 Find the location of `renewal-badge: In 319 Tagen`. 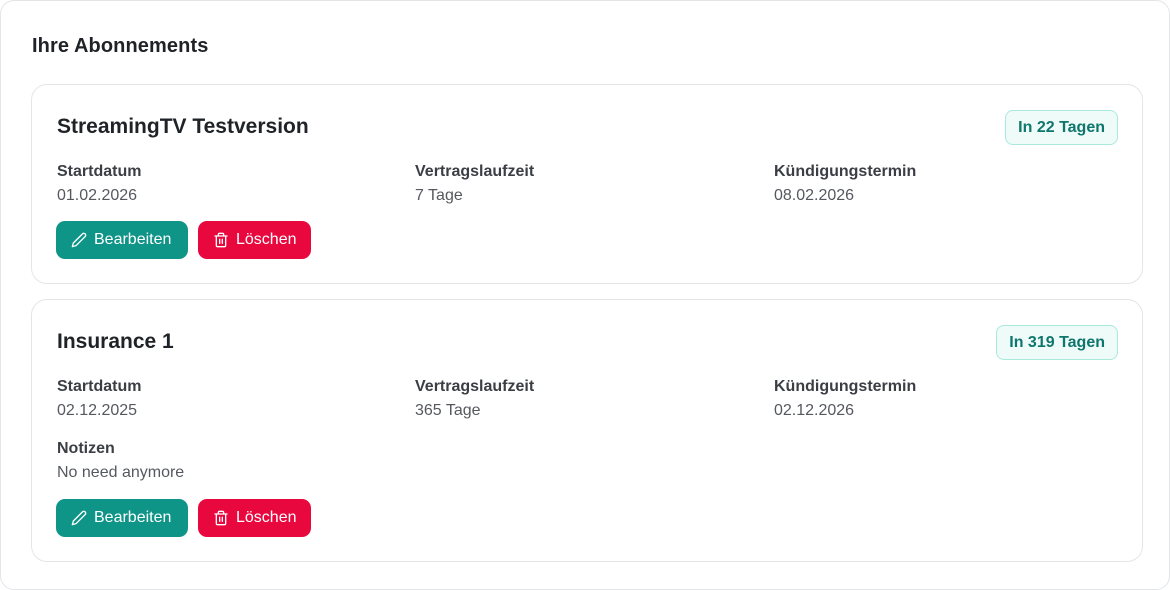

renewal-badge: In 319 Tagen is located at coordinates (1057, 342).